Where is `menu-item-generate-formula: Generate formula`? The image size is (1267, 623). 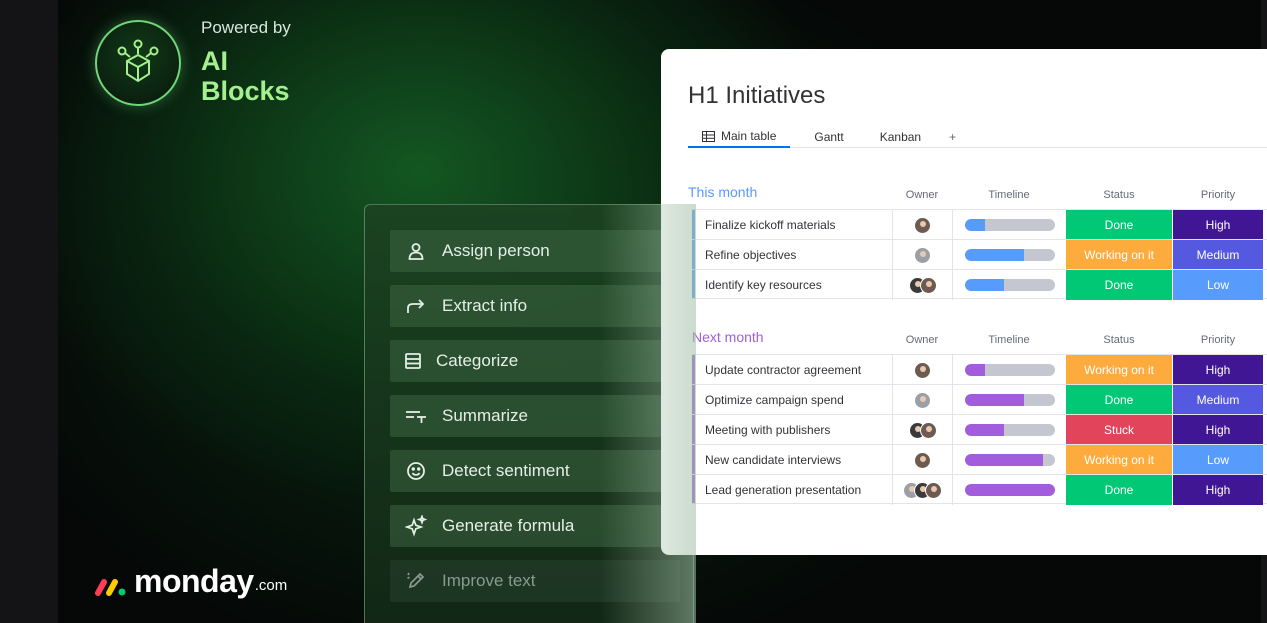 menu-item-generate-formula: Generate formula is located at coordinates (535, 526).